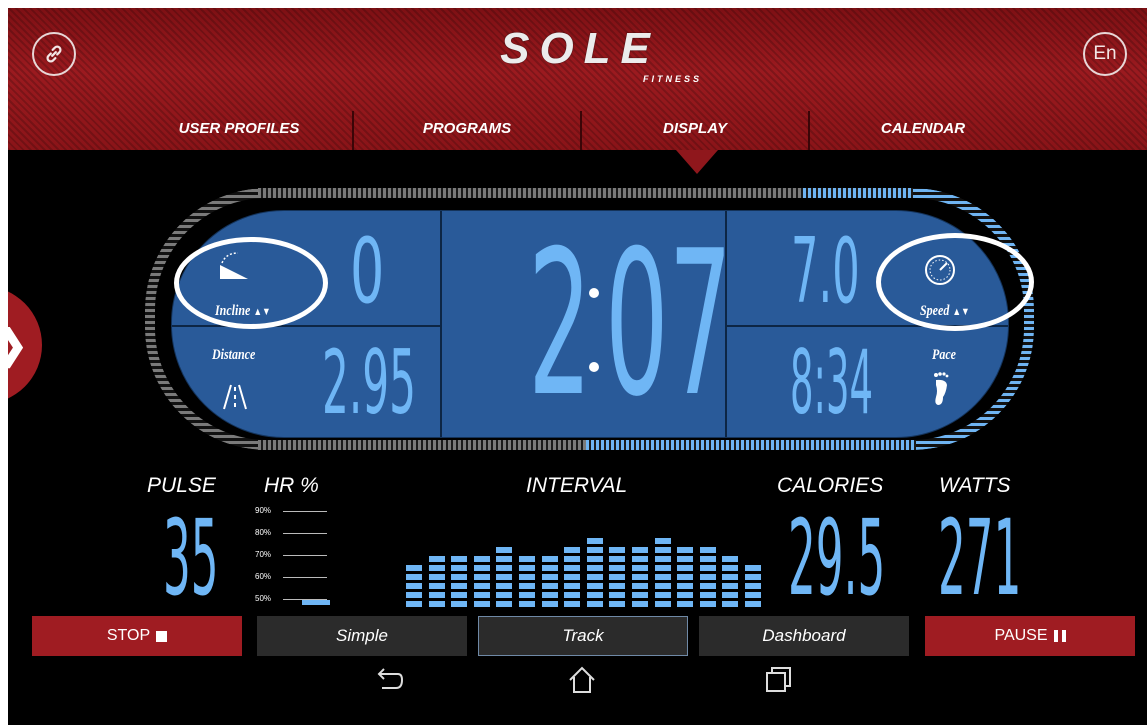  I want to click on stop-button-label: STOP, so click(128, 635).